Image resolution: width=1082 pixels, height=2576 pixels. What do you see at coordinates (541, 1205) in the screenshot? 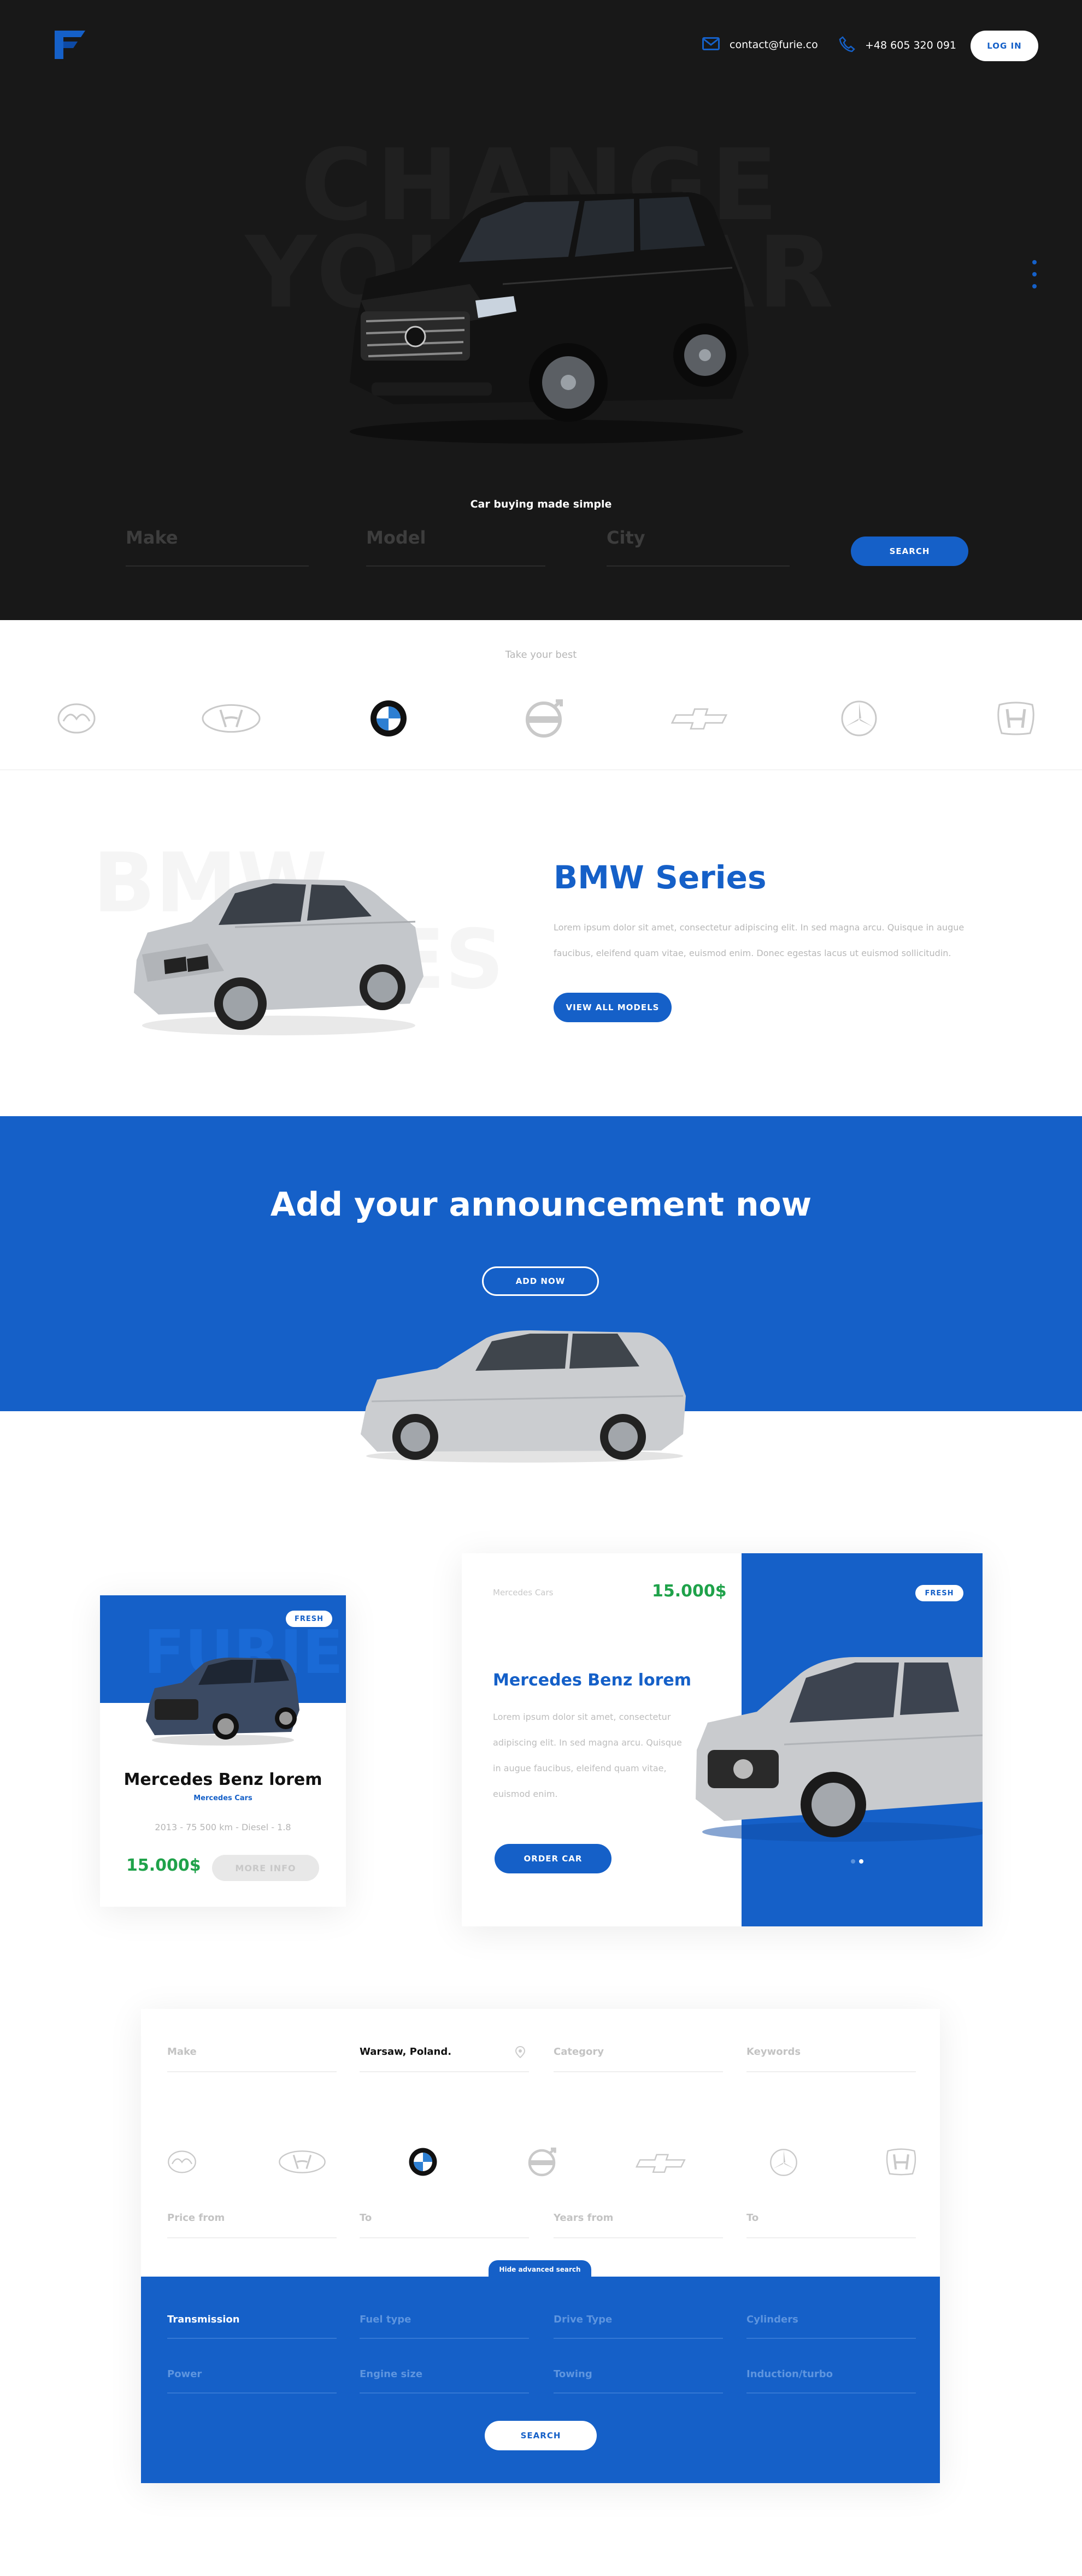
I see `announcement-title: Add your announcement now` at bounding box center [541, 1205].